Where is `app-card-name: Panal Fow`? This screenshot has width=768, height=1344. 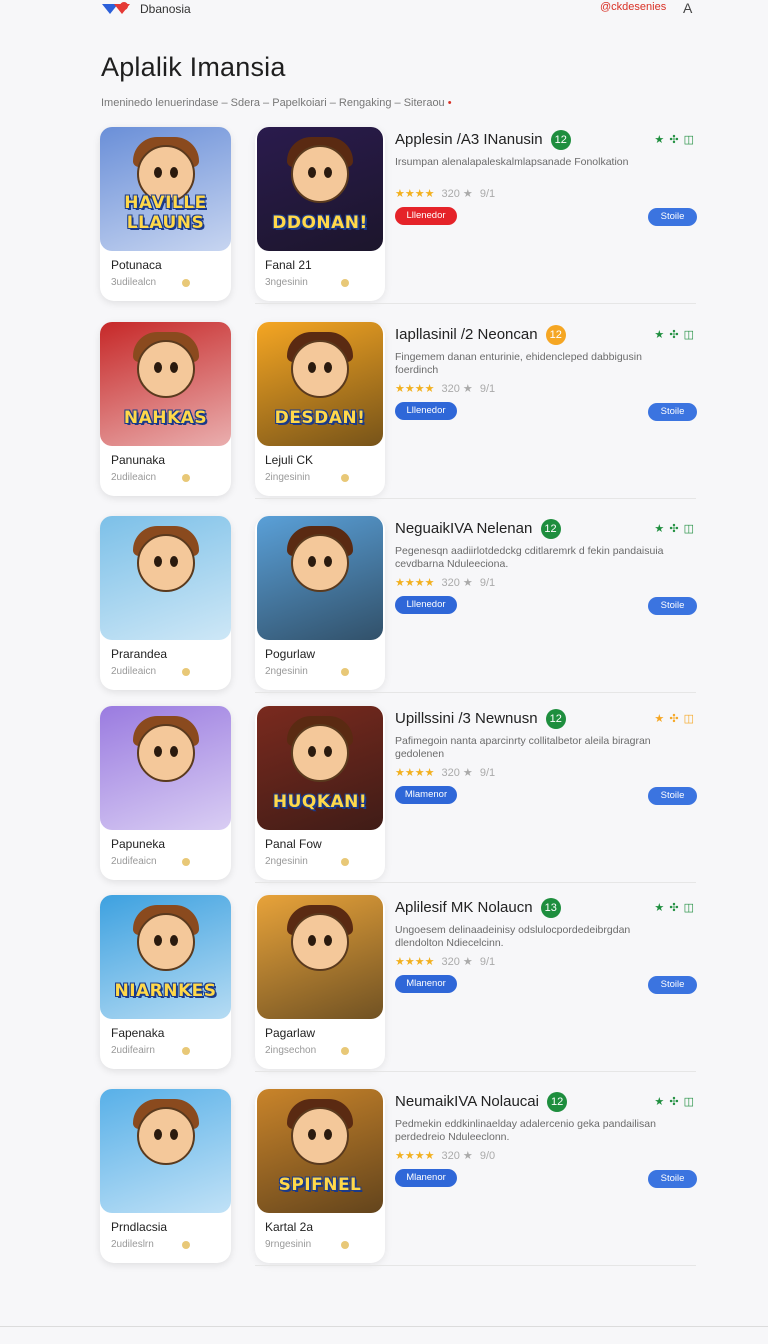
app-card-name: Panal Fow is located at coordinates (293, 844).